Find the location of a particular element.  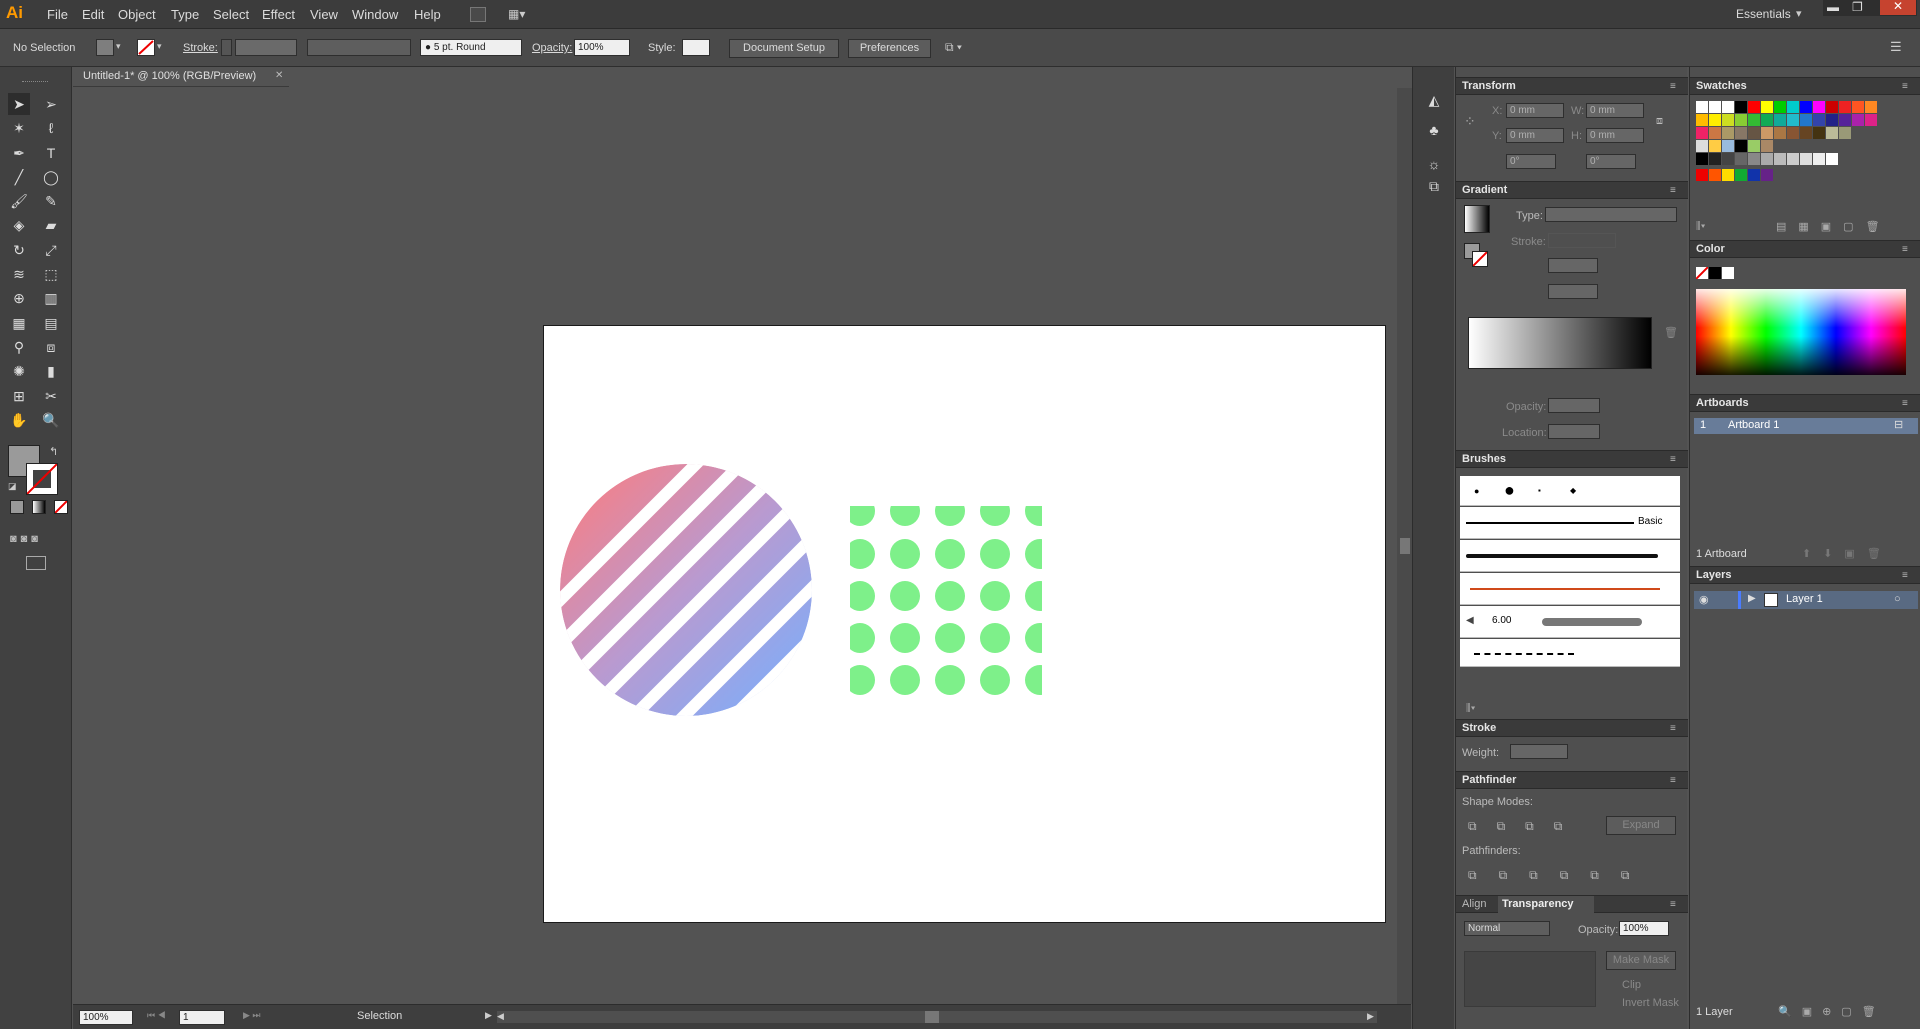

close-icon: ✕ is located at coordinates (1898, 7).